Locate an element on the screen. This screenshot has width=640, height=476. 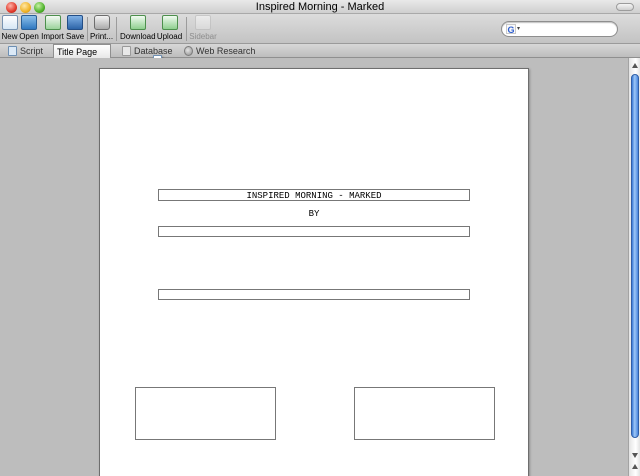
import-button-label: Import is located at coordinates (52, 36).